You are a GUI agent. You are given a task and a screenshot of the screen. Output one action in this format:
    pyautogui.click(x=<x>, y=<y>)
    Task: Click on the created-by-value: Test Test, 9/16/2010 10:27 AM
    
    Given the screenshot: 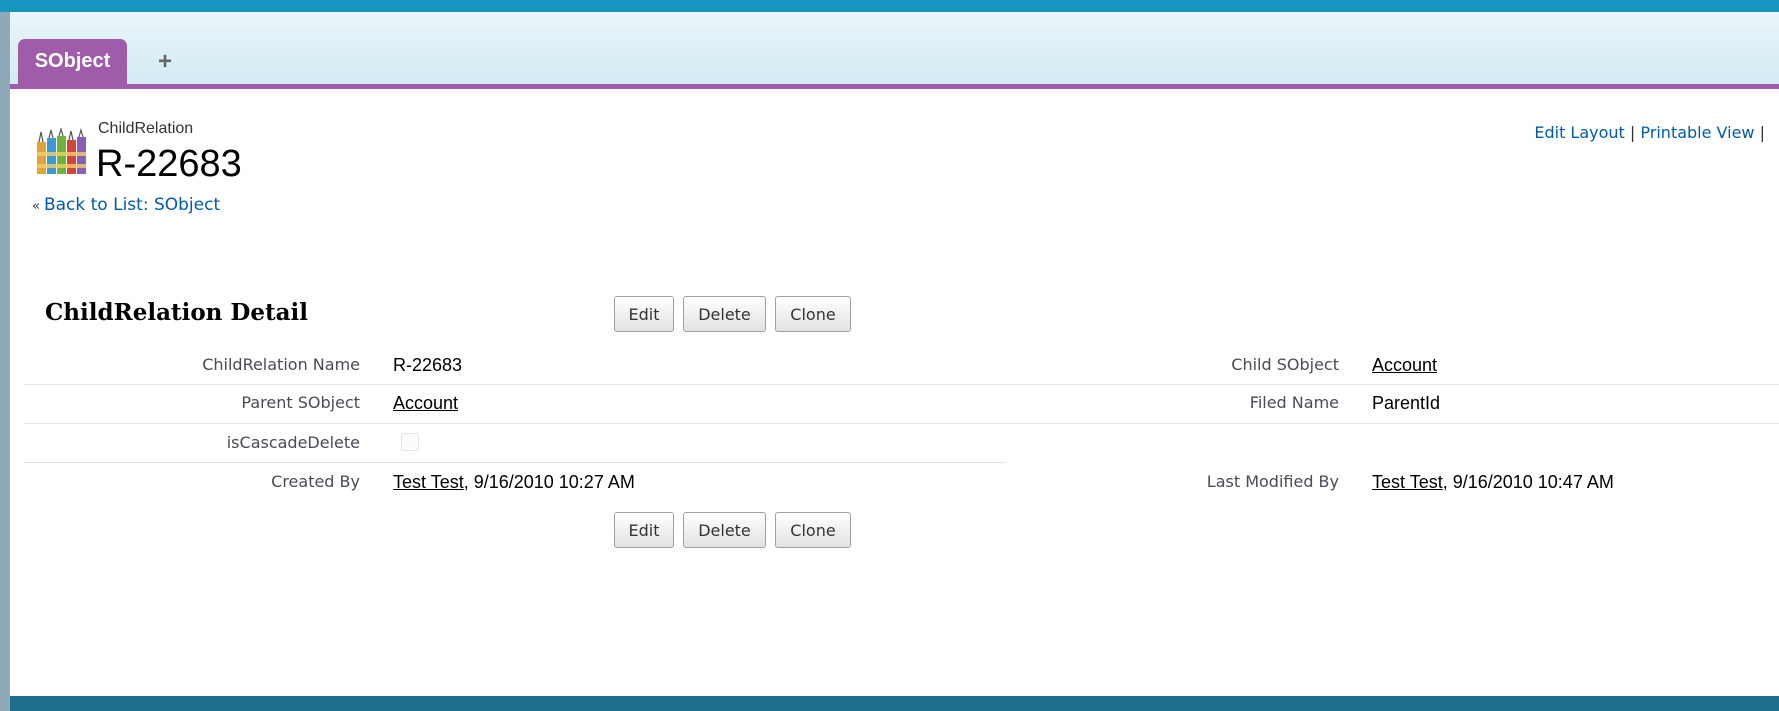 What is the action you would take?
    pyautogui.click(x=514, y=482)
    